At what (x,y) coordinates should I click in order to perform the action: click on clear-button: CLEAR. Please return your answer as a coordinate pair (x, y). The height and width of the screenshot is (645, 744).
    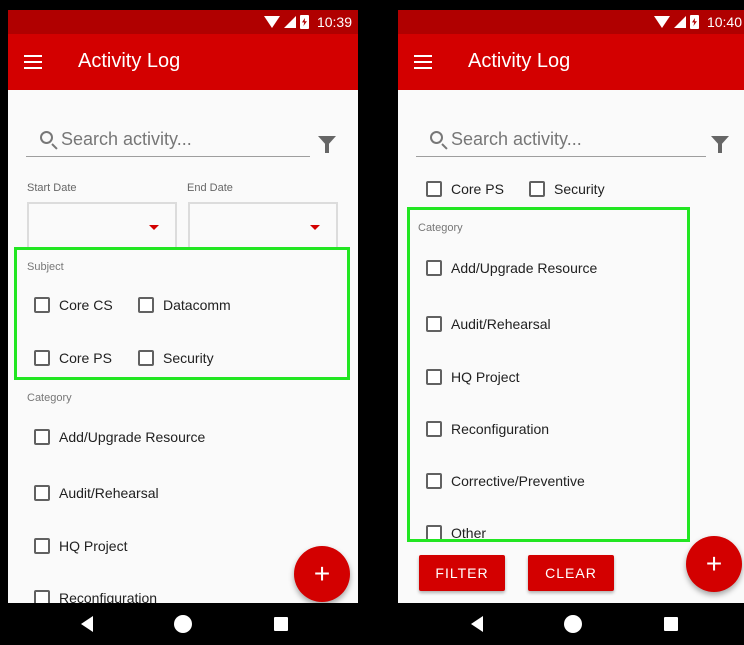
    Looking at the image, I should click on (571, 573).